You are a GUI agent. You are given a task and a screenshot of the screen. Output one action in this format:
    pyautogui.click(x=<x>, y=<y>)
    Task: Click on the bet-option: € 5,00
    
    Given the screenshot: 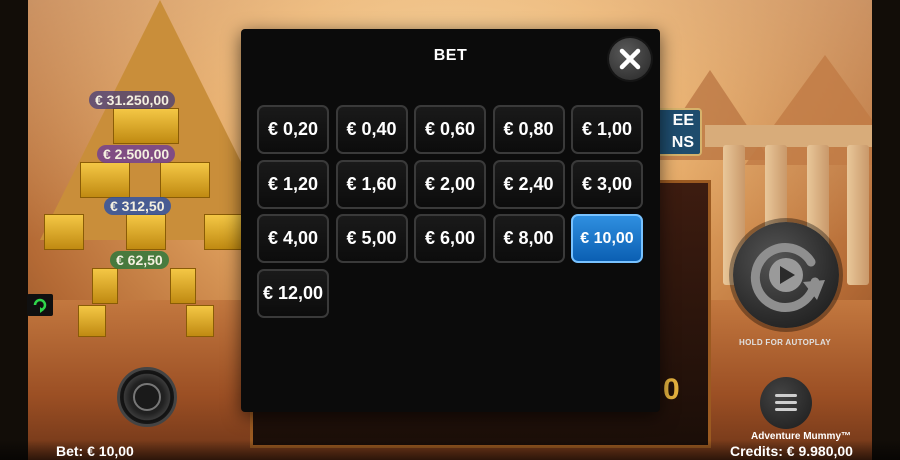 What is the action you would take?
    pyautogui.click(x=371, y=238)
    